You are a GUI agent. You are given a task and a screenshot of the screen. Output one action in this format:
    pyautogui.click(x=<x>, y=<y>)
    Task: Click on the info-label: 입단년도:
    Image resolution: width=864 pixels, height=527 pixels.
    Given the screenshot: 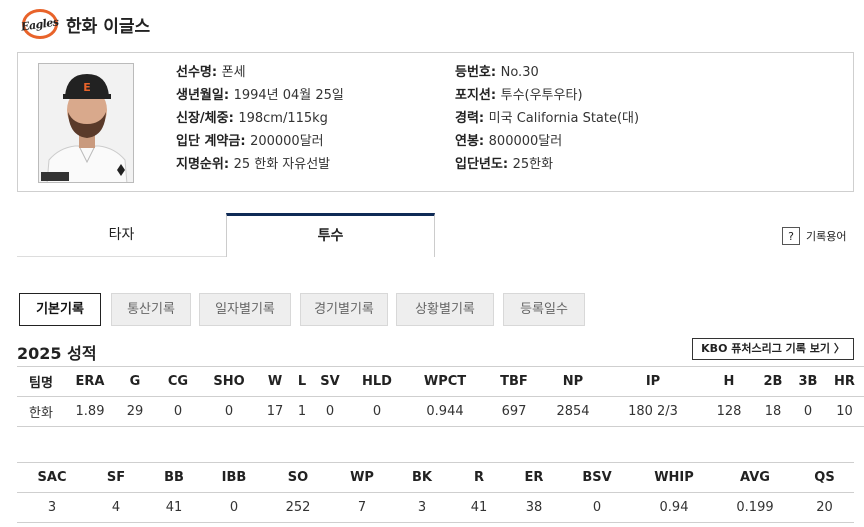 What is the action you would take?
    pyautogui.click(x=484, y=164)
    